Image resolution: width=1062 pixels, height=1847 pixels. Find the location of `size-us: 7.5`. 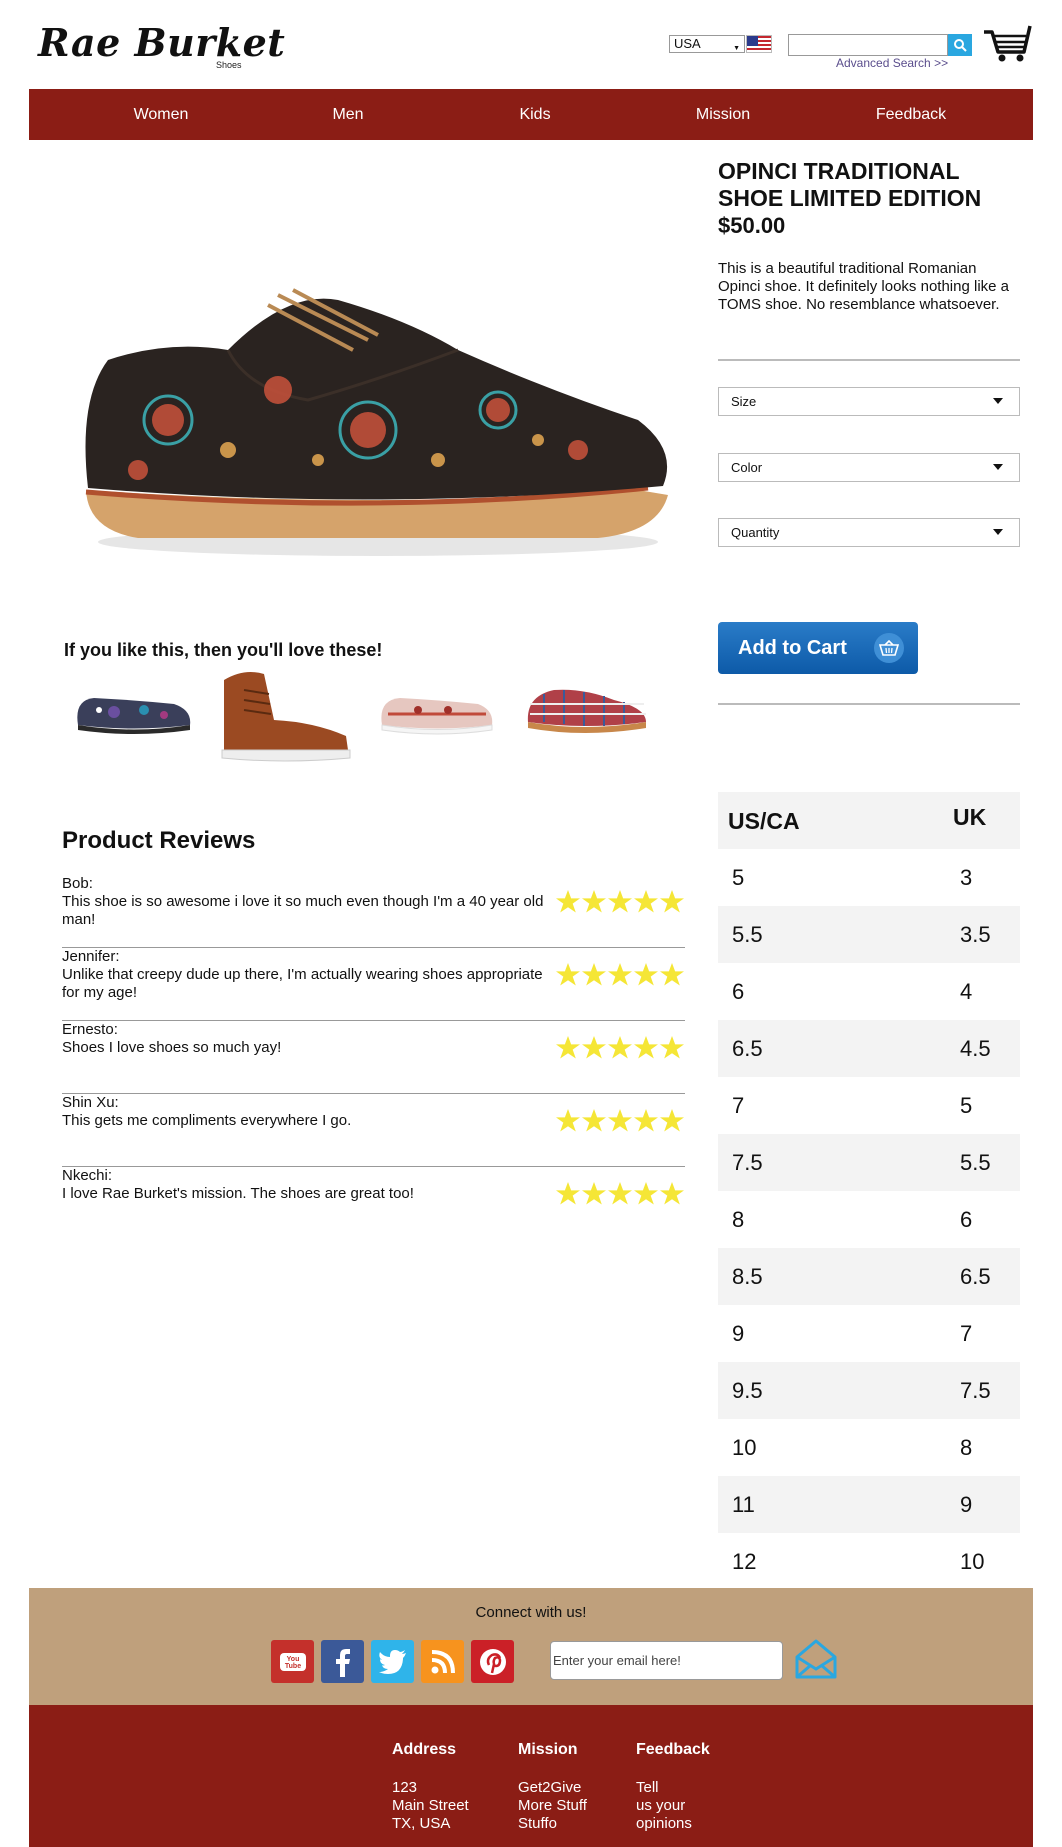

size-us: 7.5 is located at coordinates (747, 1162).